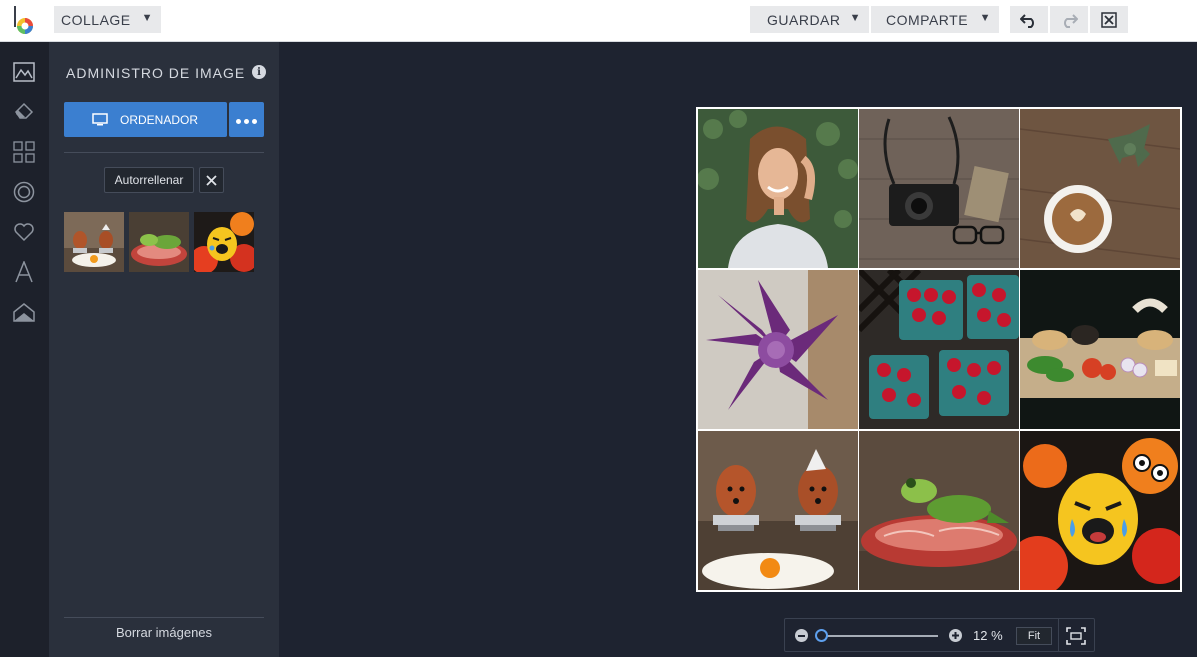 The width and height of the screenshot is (1197, 657). I want to click on redo-button, so click(1069, 19).